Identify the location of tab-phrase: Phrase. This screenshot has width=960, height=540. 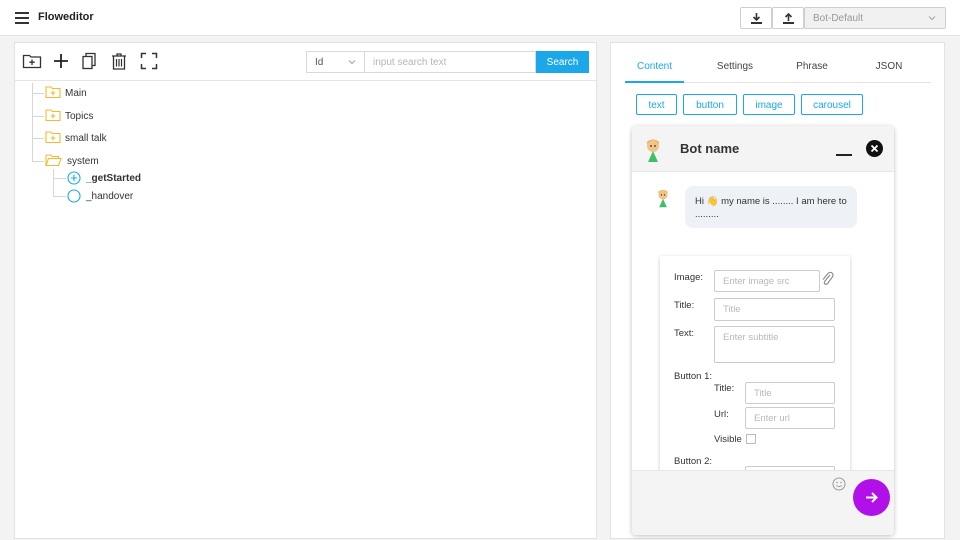
(812, 72).